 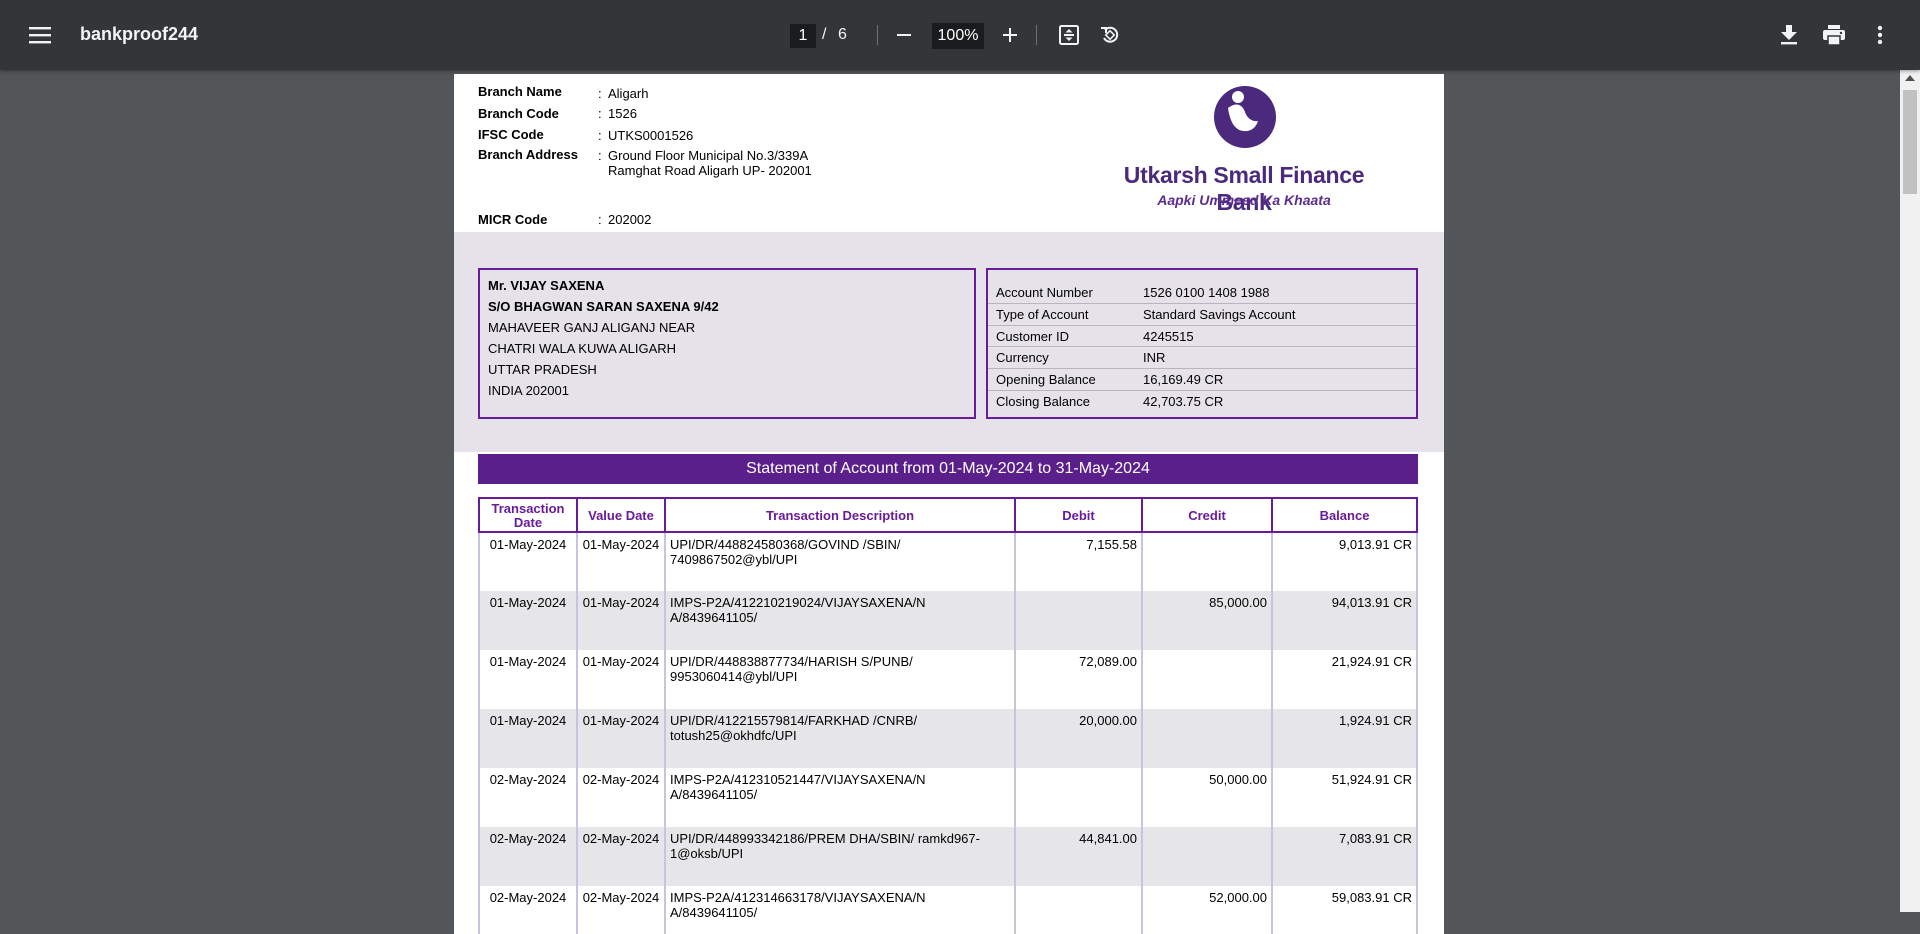 I want to click on header-credit: Credit, so click(x=1207, y=515).